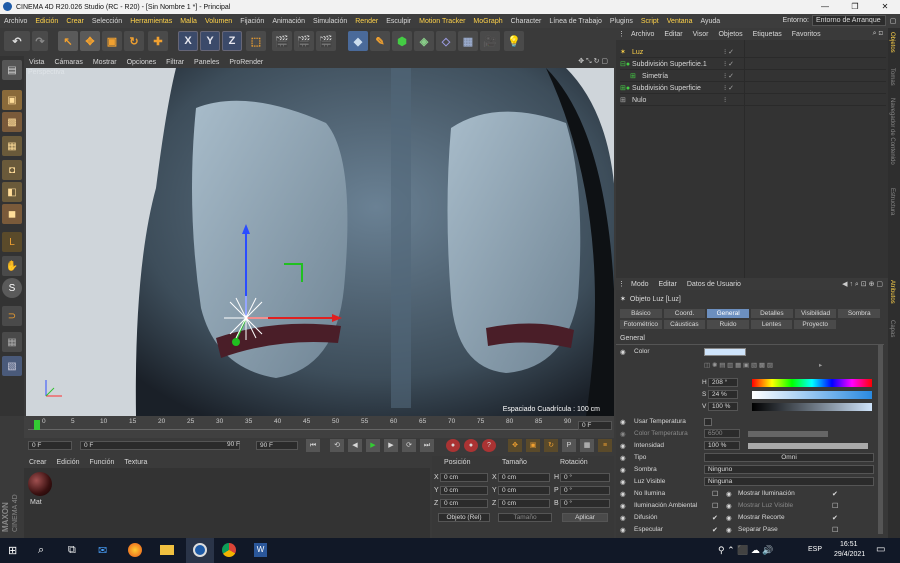 Image resolution: width=900 pixels, height=563 pixels. Describe the element at coordinates (593, 61) in the screenshot. I see `viewport-nav-icons: ✥ ⤡ ↻ ▢` at that location.